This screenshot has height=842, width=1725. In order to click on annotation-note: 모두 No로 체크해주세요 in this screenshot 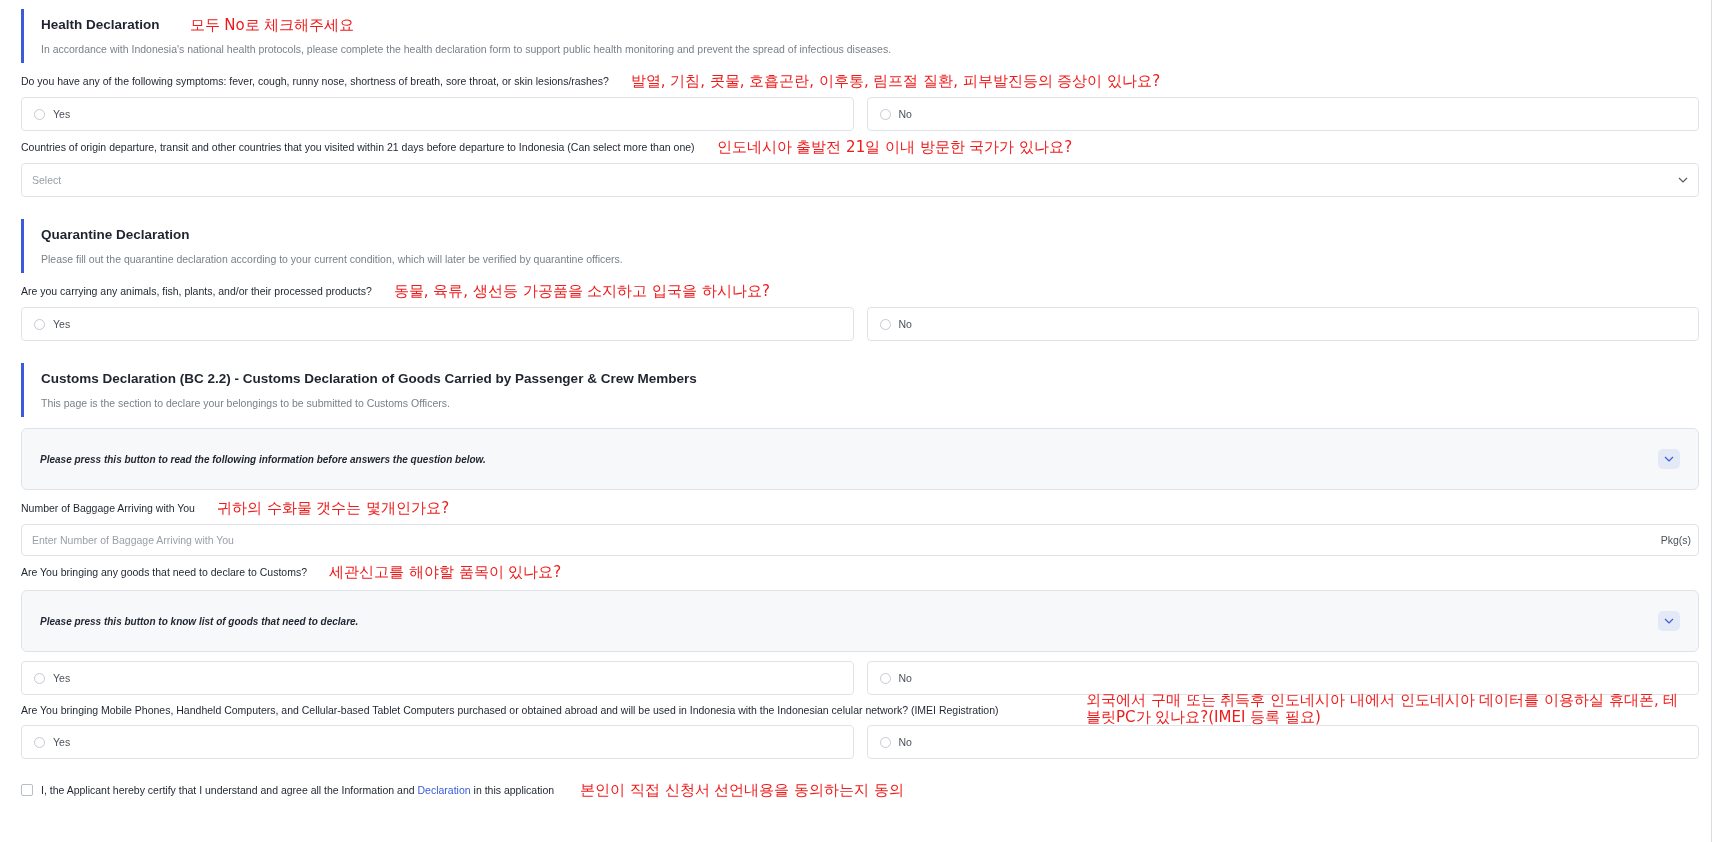, I will do `click(272, 25)`.